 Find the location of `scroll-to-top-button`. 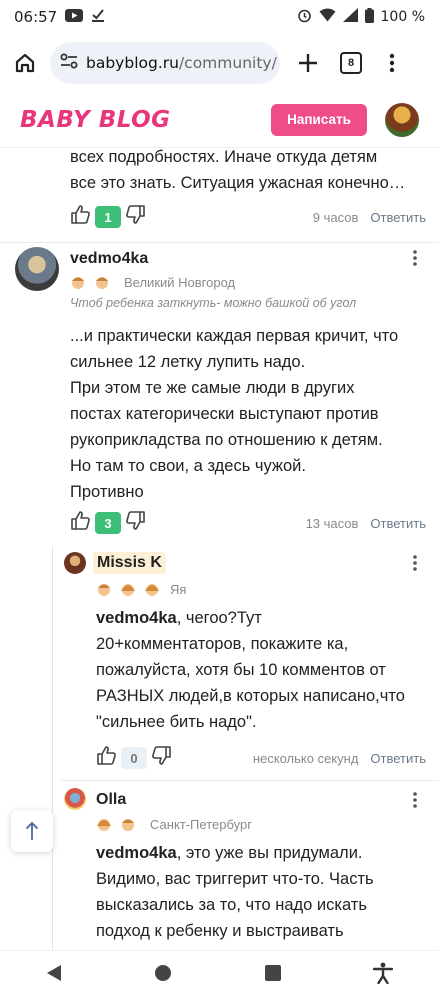

scroll-to-top-button is located at coordinates (32, 831).